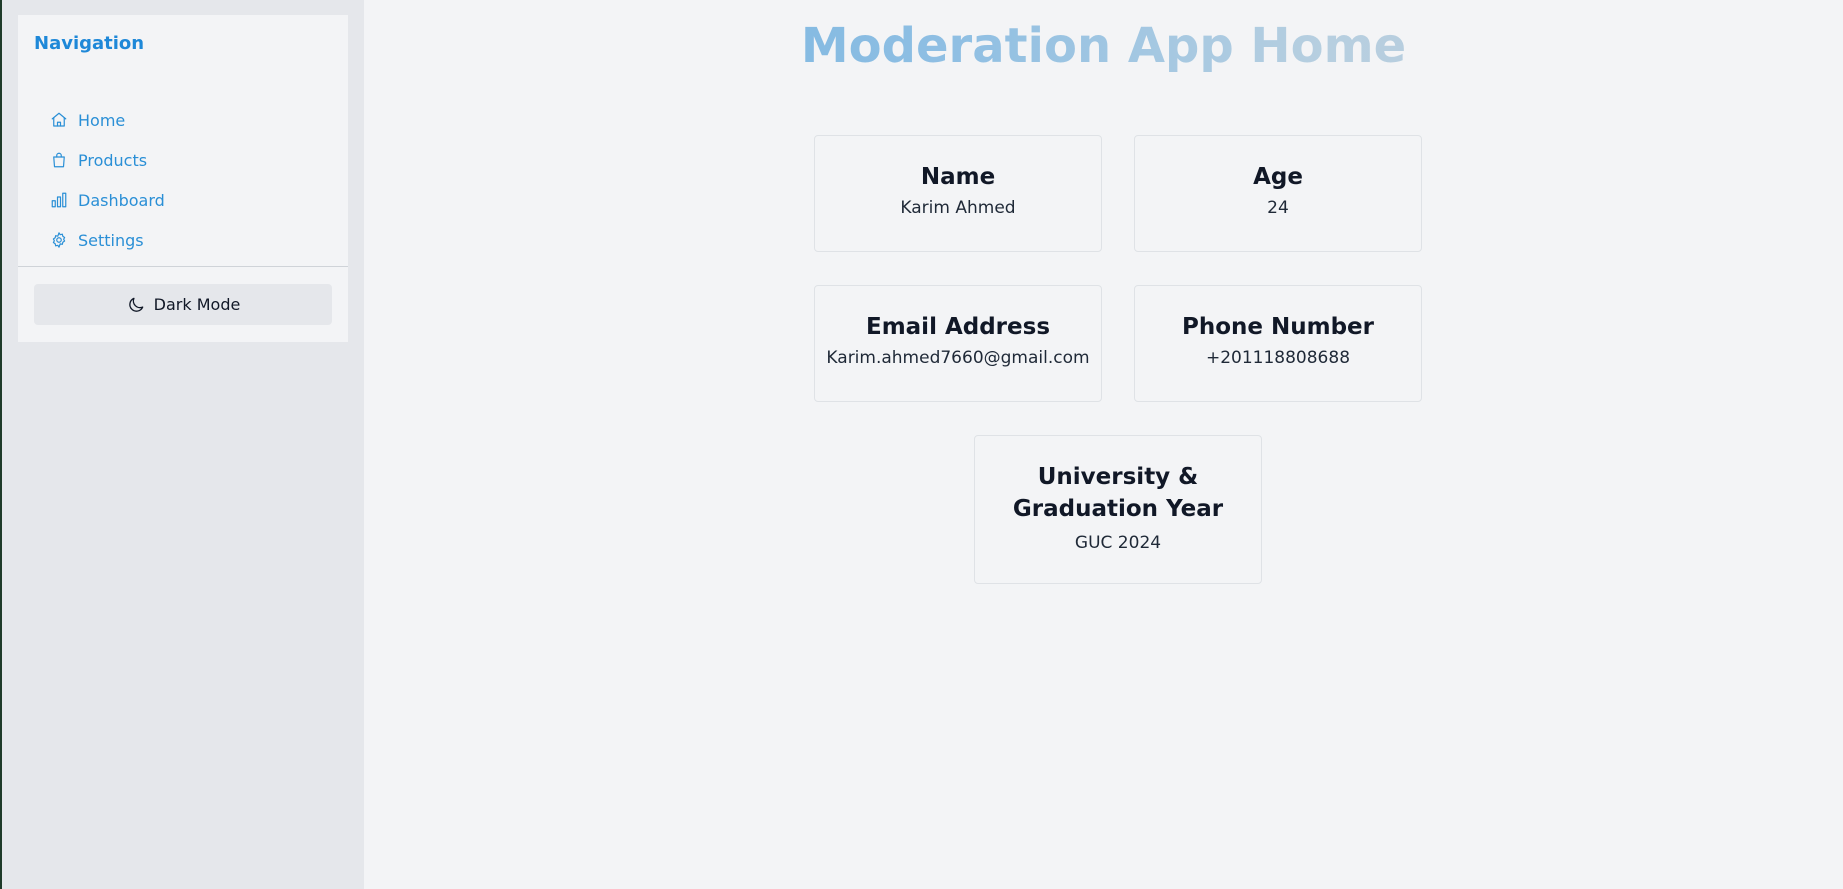 This screenshot has width=1843, height=889. Describe the element at coordinates (59, 240) in the screenshot. I see `gear-icon` at that location.